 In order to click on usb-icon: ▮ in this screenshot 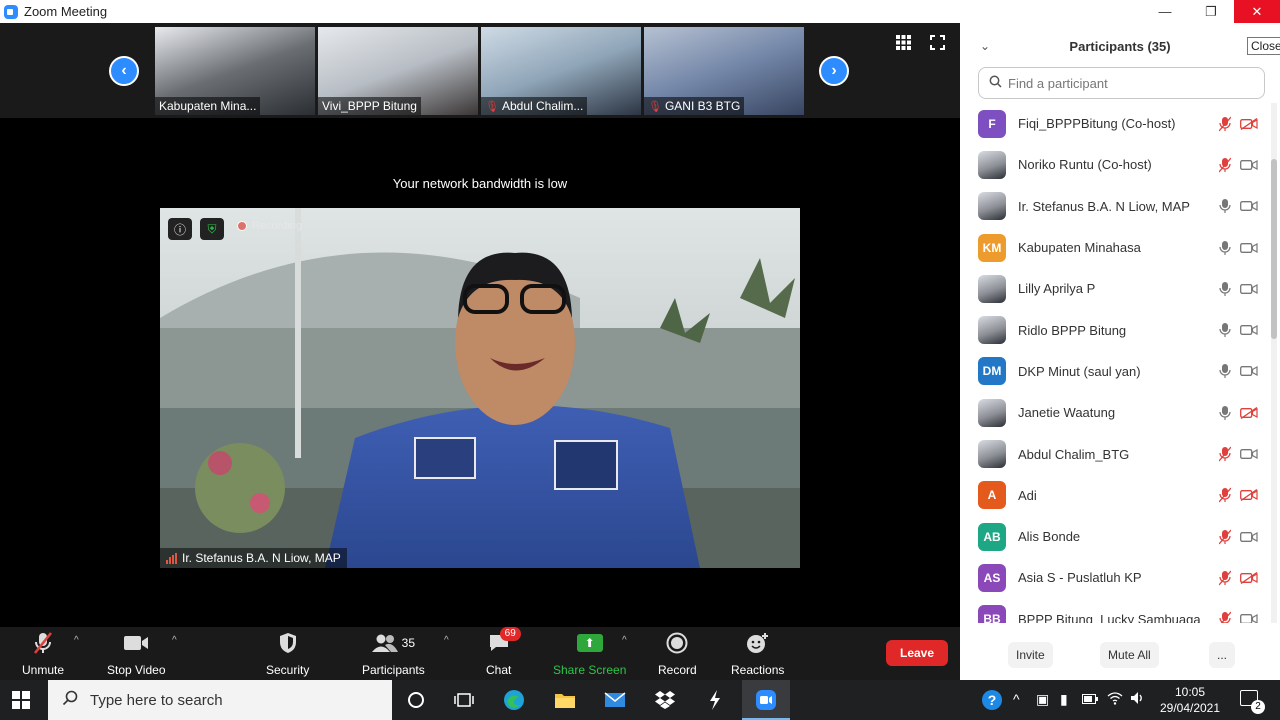, I will do `click(1064, 699)`.